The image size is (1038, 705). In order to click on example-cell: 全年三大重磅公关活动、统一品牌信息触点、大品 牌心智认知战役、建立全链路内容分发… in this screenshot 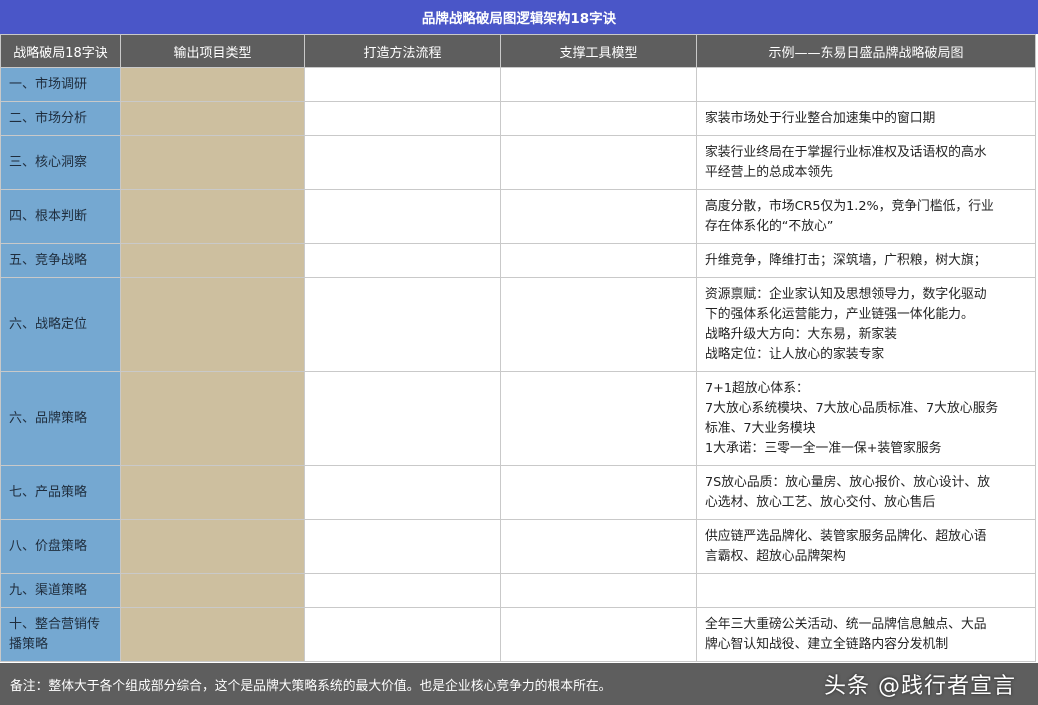, I will do `click(866, 634)`.